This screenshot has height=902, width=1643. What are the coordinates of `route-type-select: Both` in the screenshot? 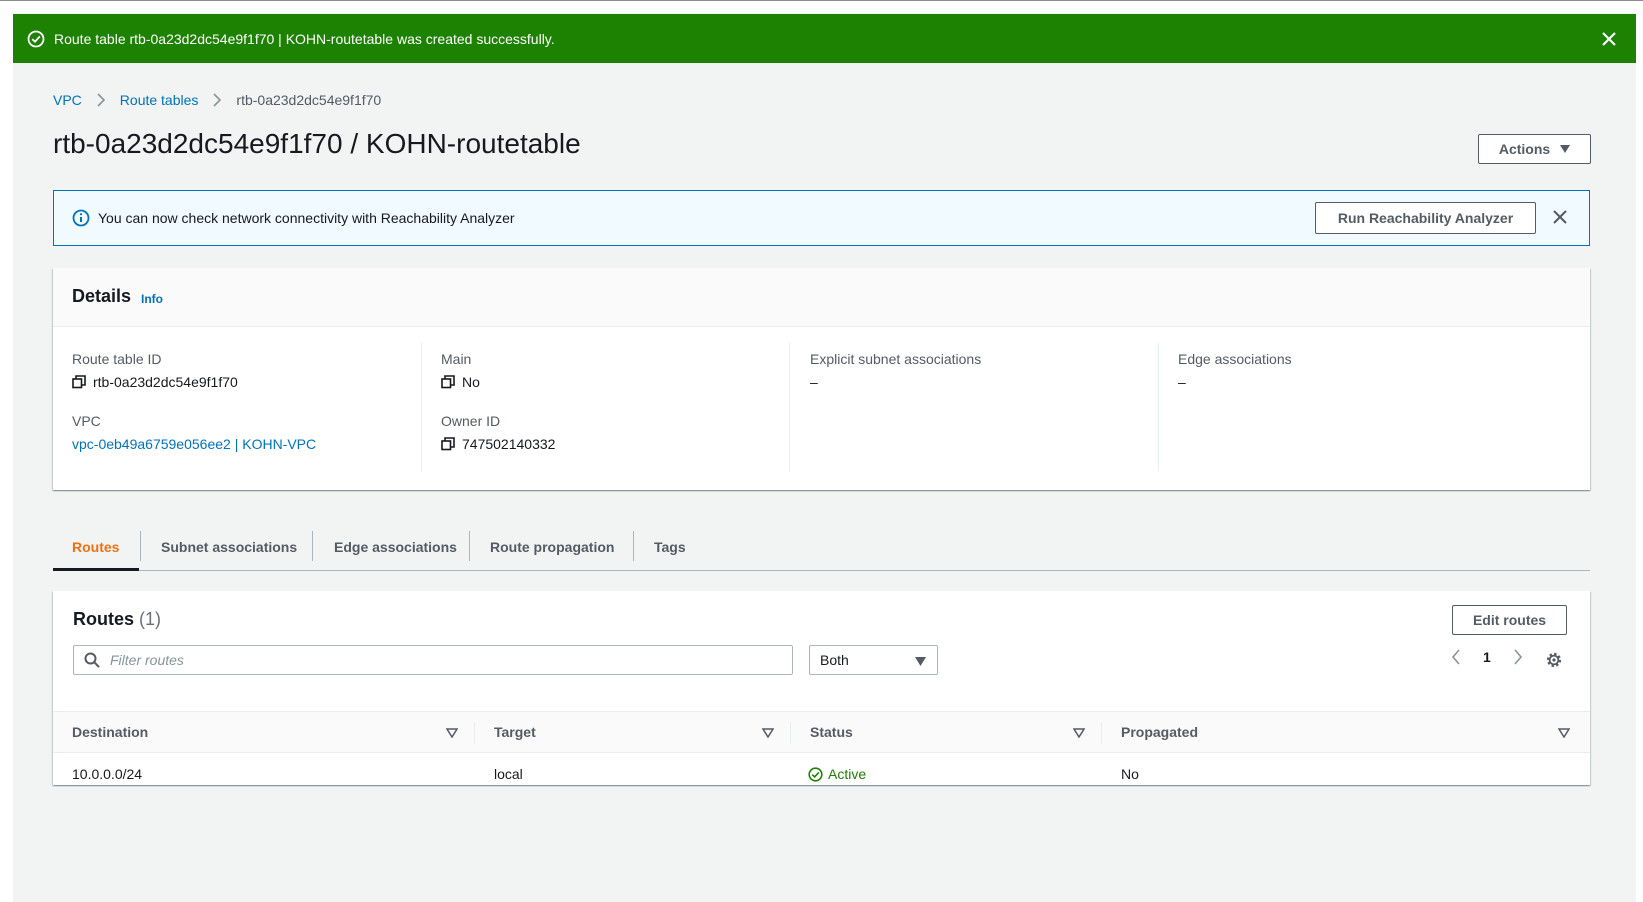 It's located at (873, 660).